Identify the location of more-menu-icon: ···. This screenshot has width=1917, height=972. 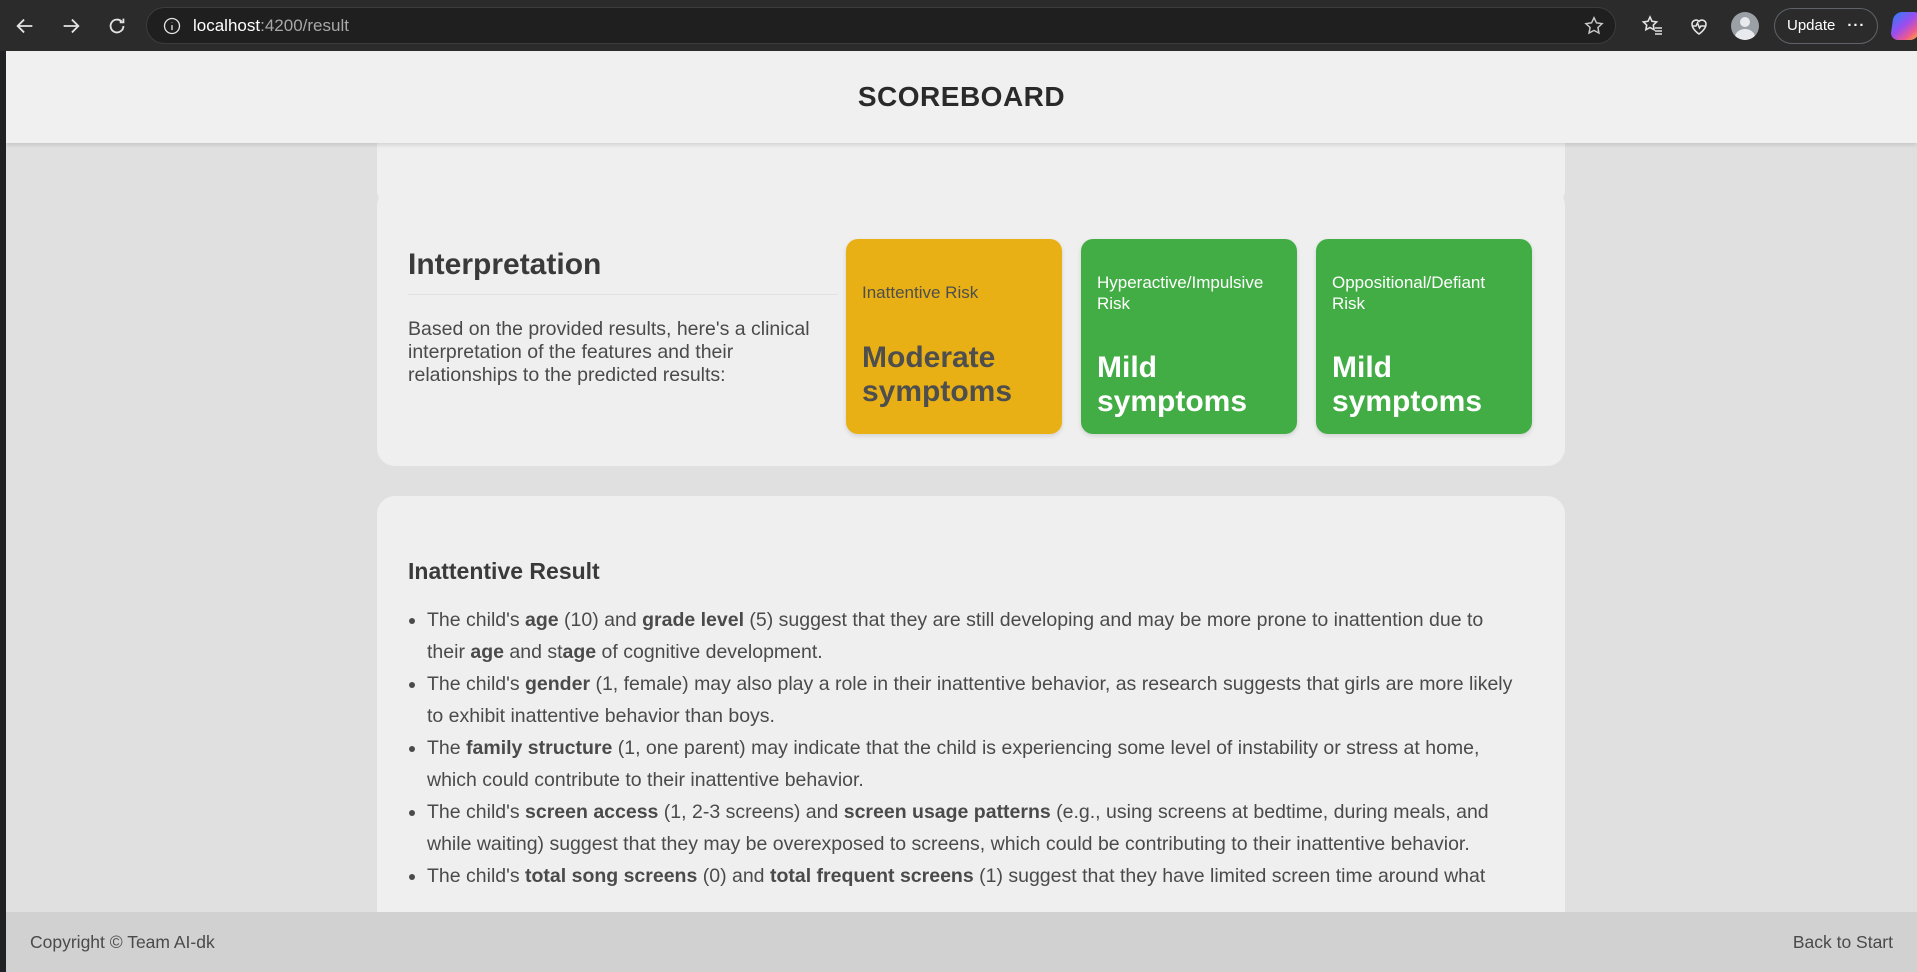
(1856, 25).